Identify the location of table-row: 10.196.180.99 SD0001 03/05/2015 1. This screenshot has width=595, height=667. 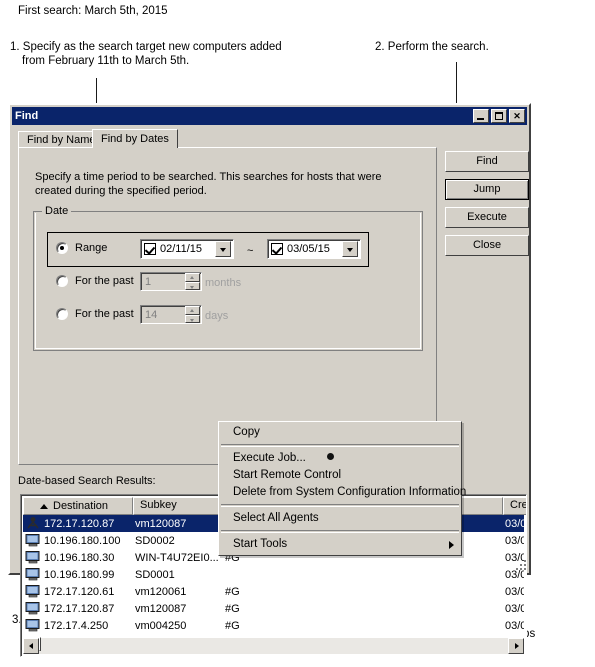
(273, 574).